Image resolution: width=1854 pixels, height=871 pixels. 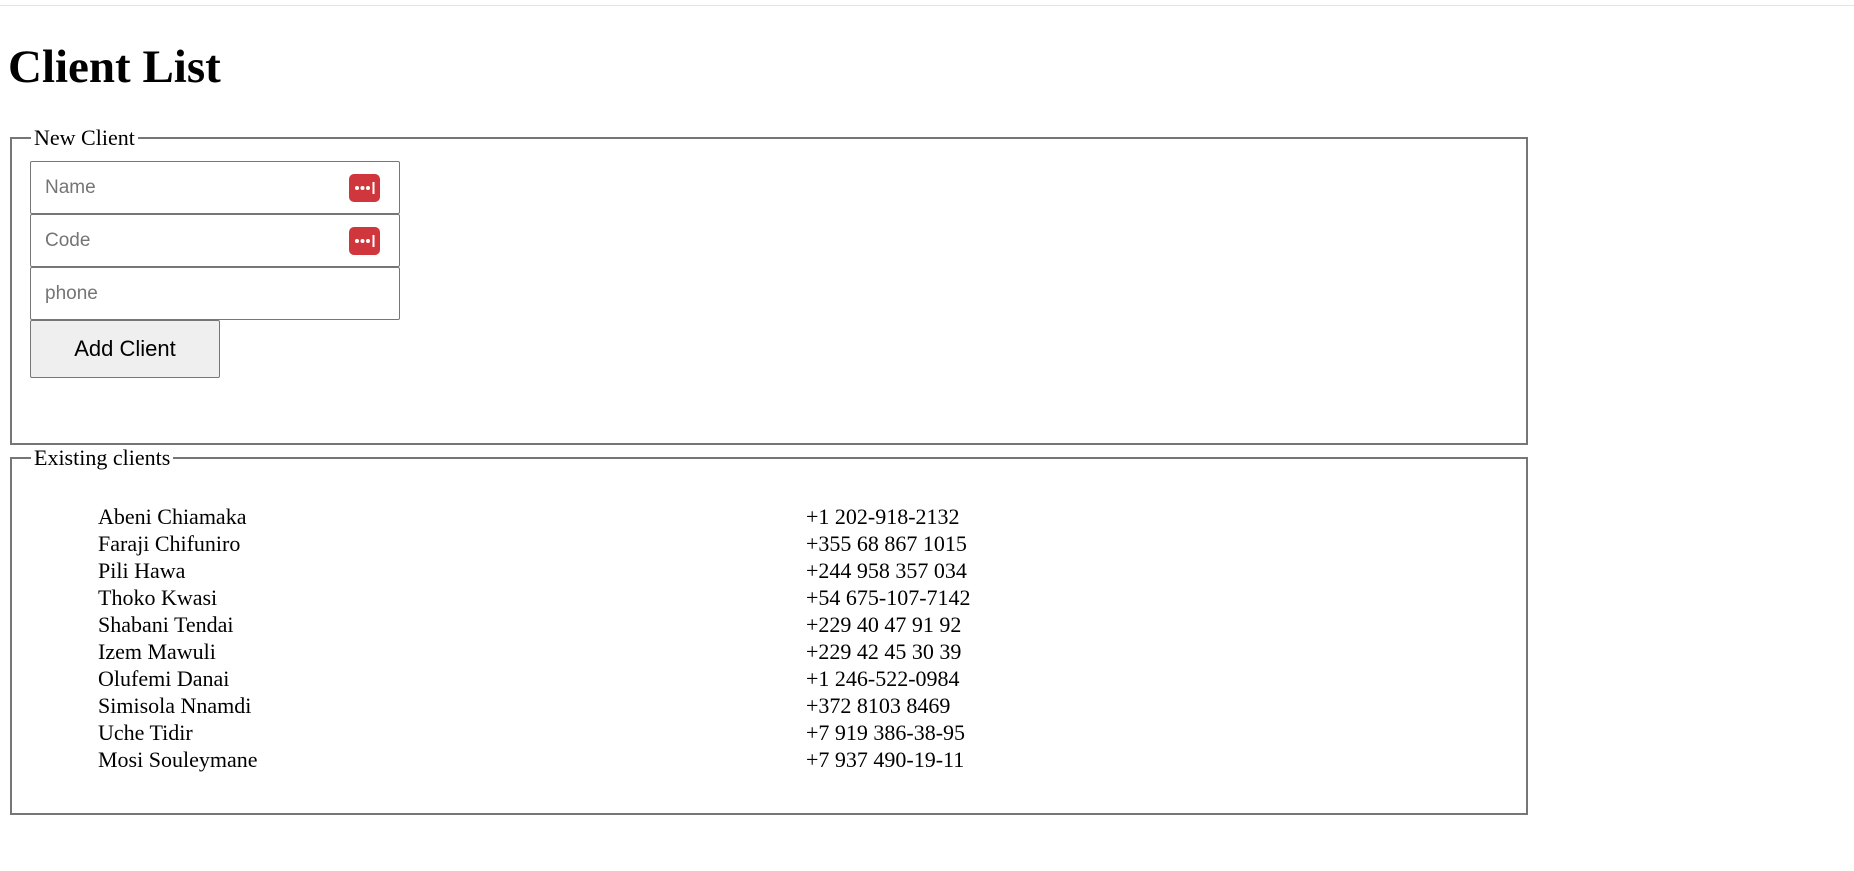 I want to click on client-name: Thoko Kwasi, so click(x=158, y=597).